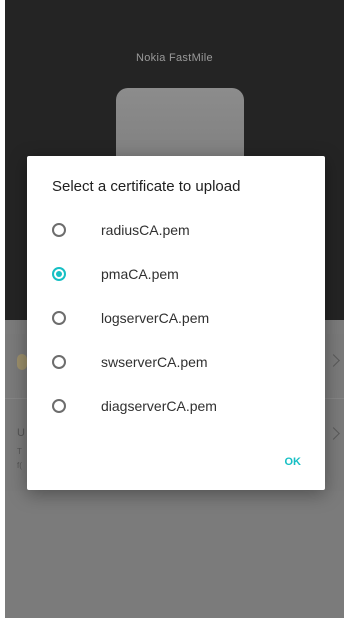 The width and height of the screenshot is (349, 618). What do you see at coordinates (146, 186) in the screenshot?
I see `dialog-title: Select a certificate to upload` at bounding box center [146, 186].